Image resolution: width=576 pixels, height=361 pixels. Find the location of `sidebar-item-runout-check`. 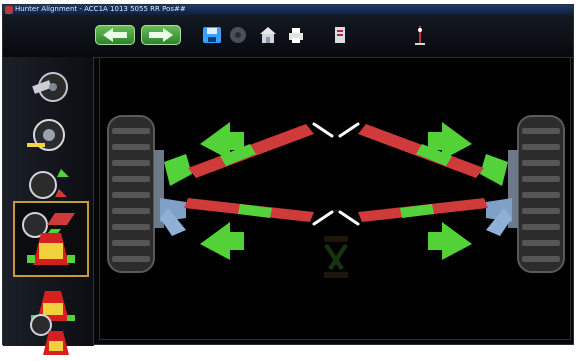

sidebar-item-runout-check is located at coordinates (49, 183).